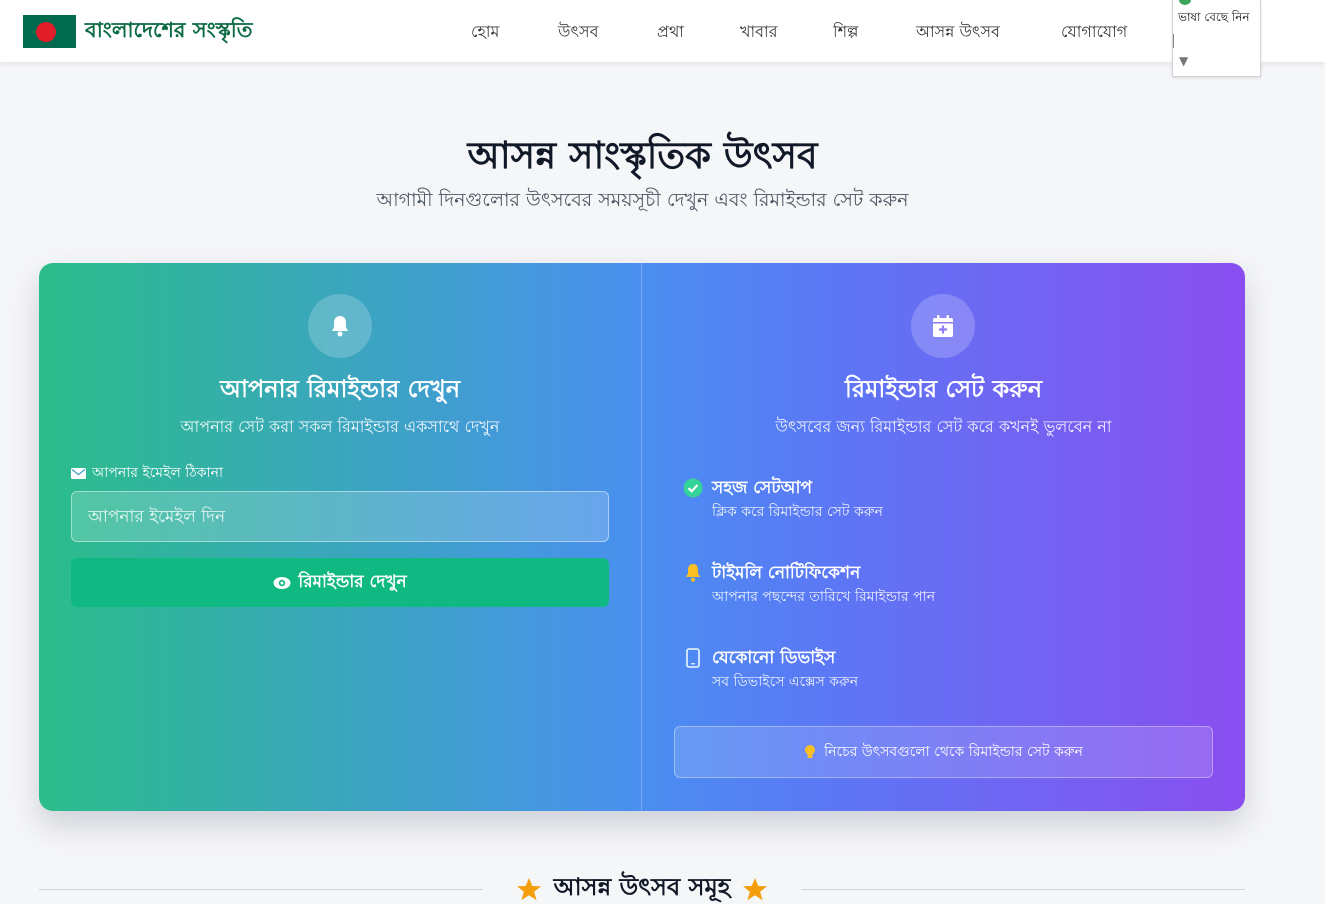 Image resolution: width=1325 pixels, height=904 pixels. I want to click on tip-text: নিচের উৎসবগুলো থেকে রিমাইন্ডার সেট করুন, so click(953, 752).